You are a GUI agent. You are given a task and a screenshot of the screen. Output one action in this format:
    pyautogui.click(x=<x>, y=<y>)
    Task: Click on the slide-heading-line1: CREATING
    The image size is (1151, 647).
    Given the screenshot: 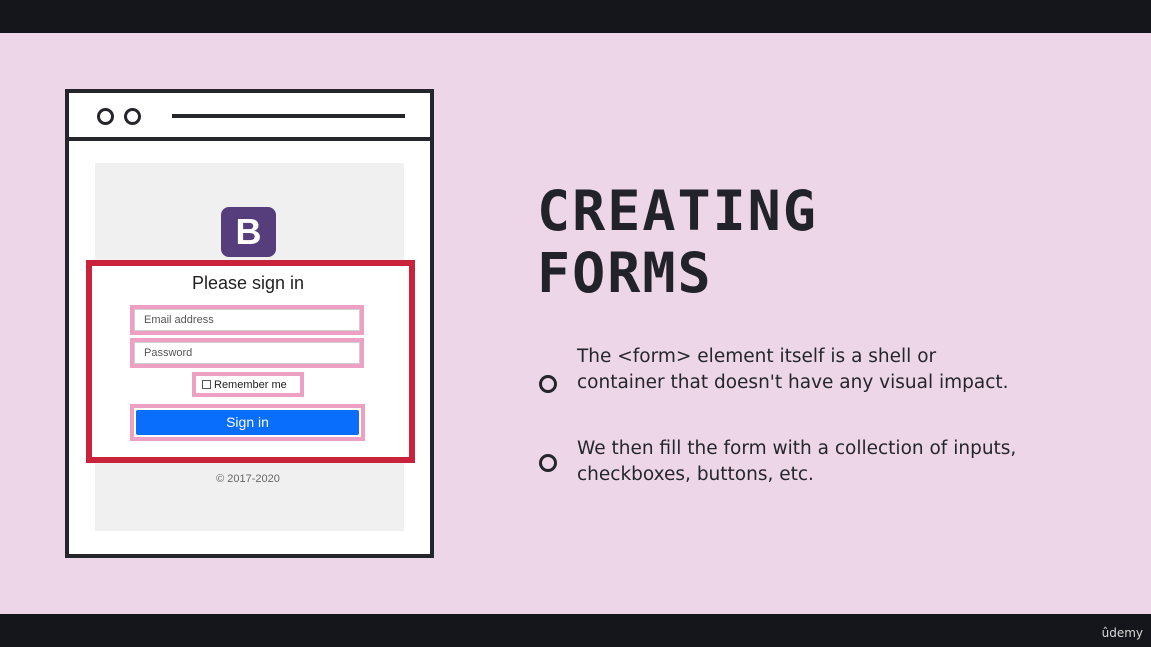 What is the action you would take?
    pyautogui.click(x=677, y=211)
    